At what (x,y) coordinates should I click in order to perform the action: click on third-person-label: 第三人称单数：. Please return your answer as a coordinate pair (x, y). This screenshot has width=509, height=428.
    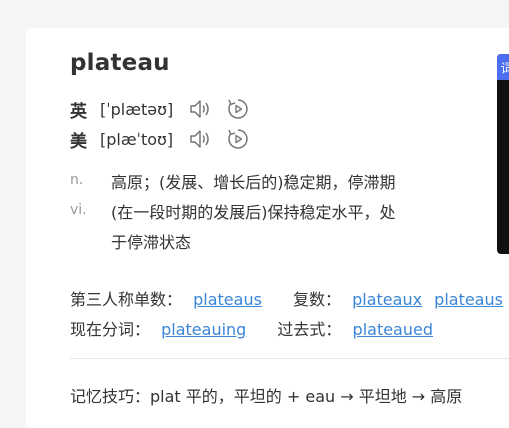
    Looking at the image, I should click on (126, 299).